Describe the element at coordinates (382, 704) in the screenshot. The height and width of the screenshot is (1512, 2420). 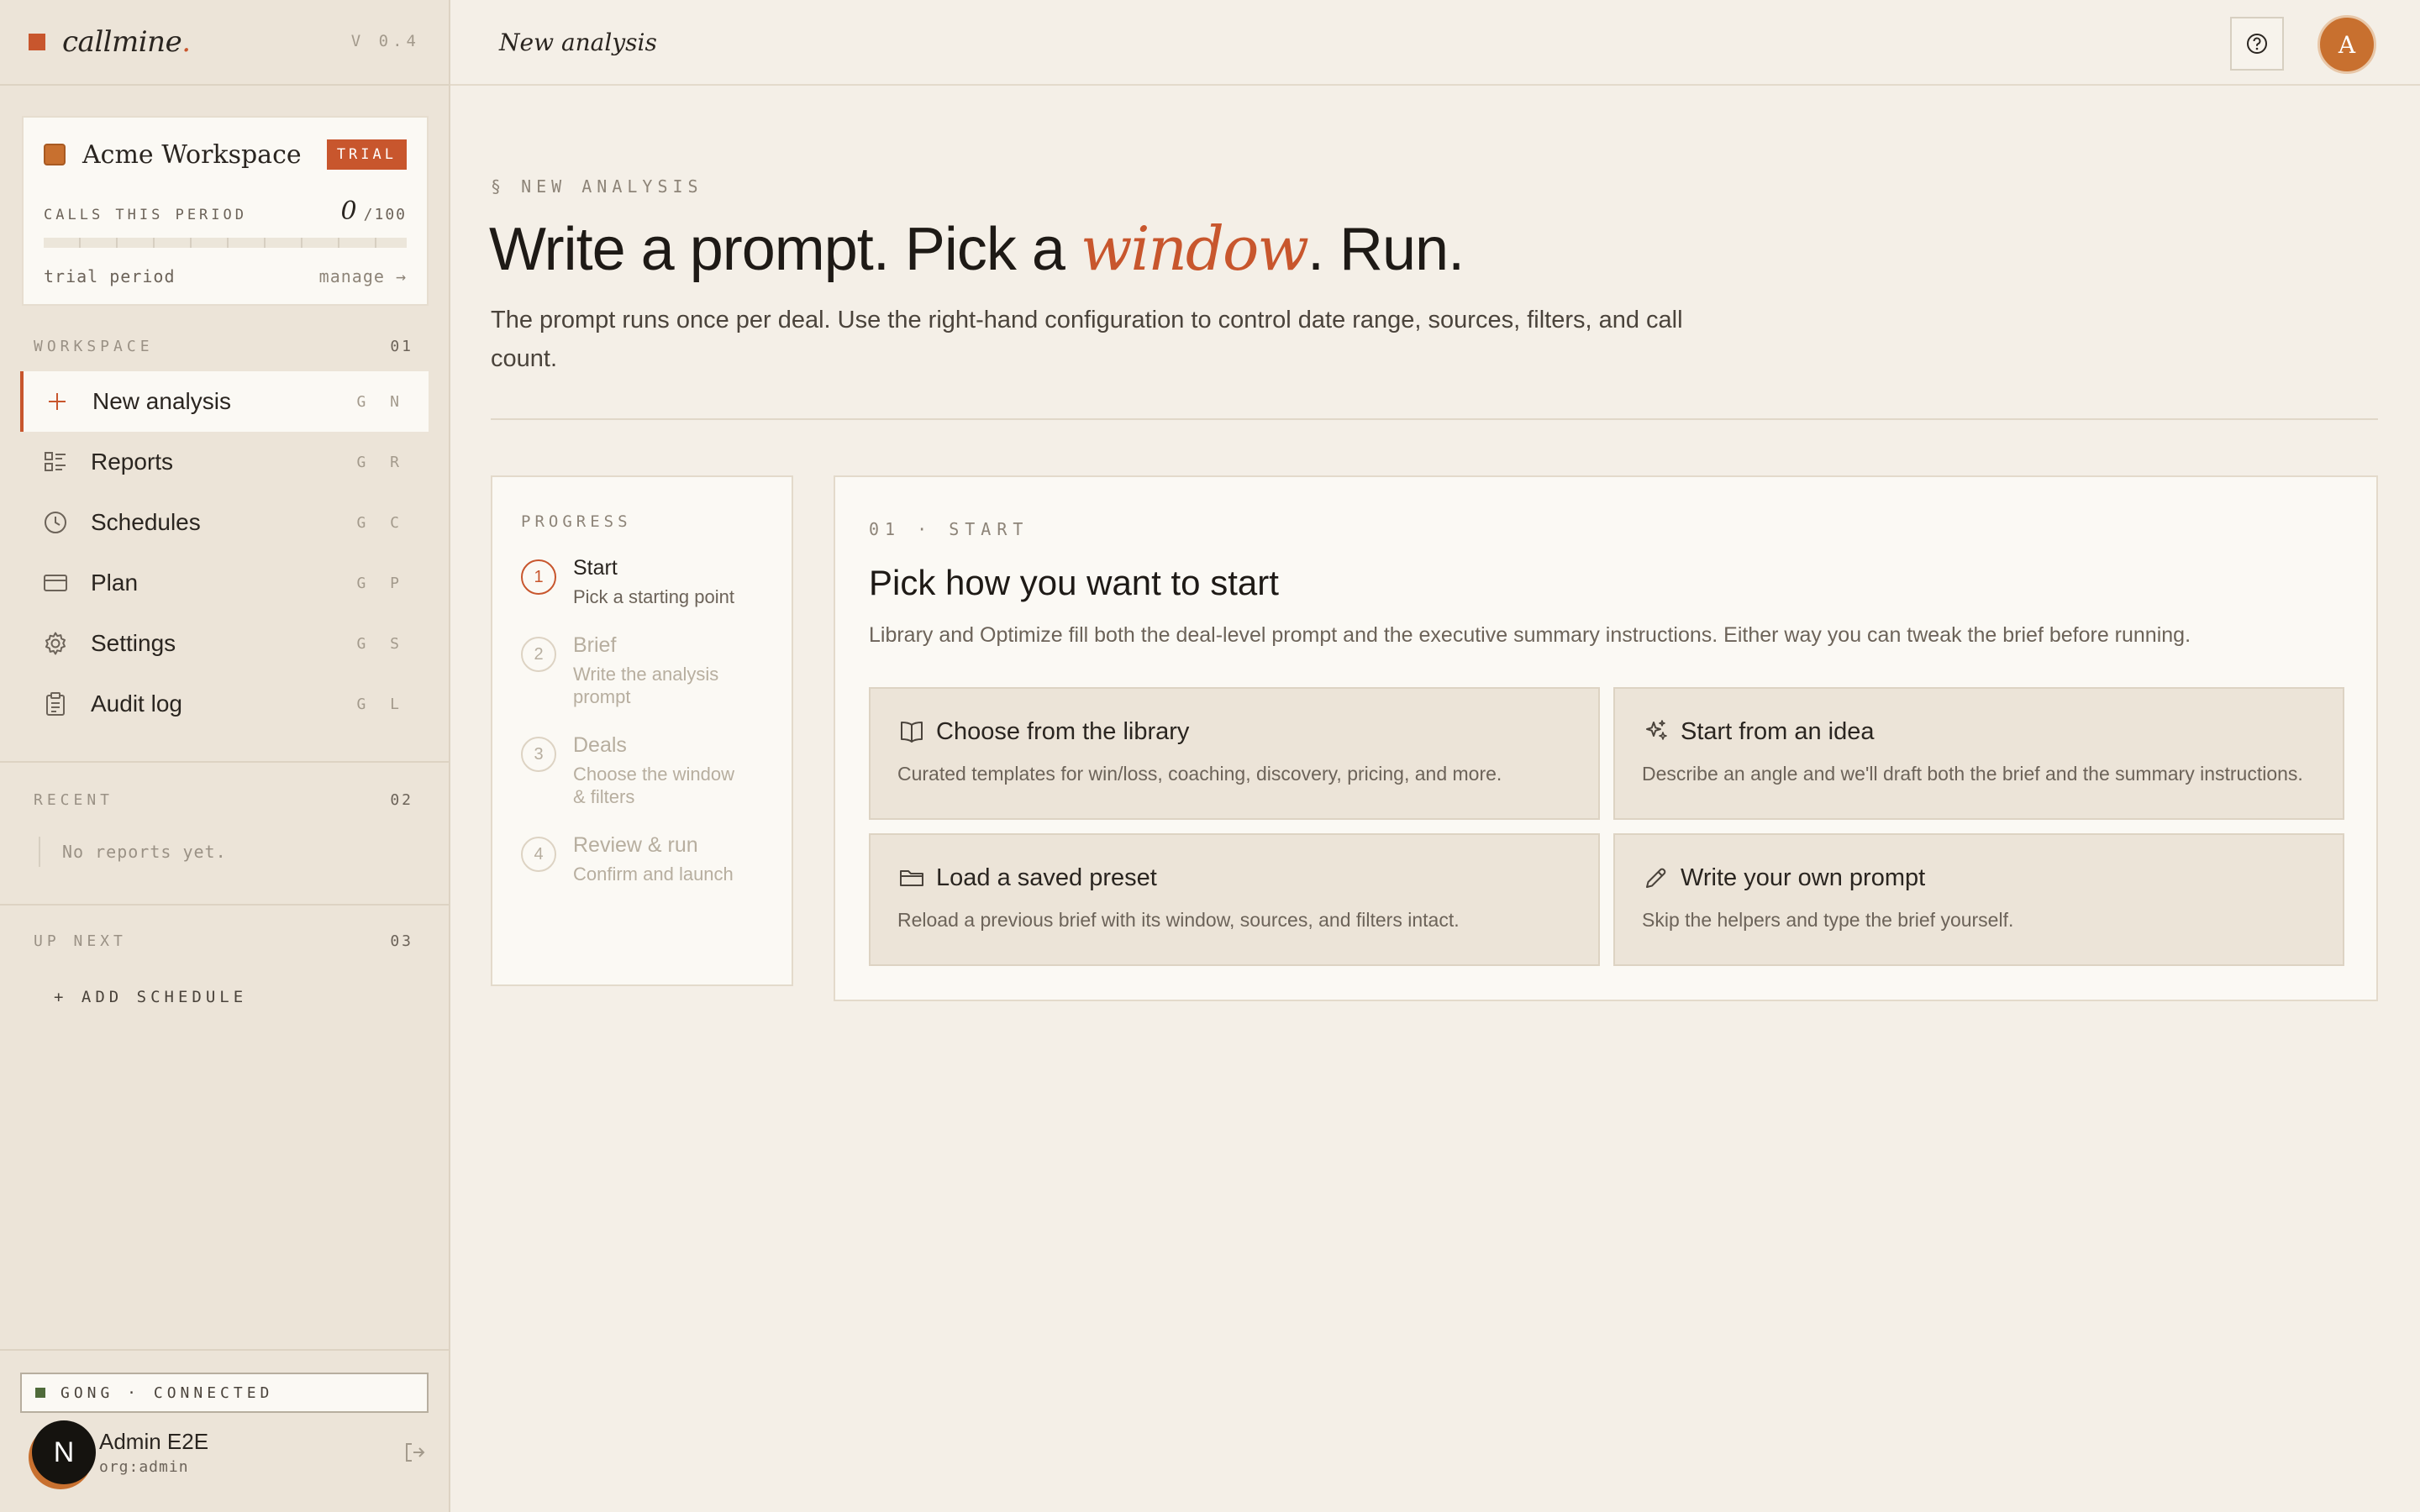
I see `shortcut-key: G L` at that location.